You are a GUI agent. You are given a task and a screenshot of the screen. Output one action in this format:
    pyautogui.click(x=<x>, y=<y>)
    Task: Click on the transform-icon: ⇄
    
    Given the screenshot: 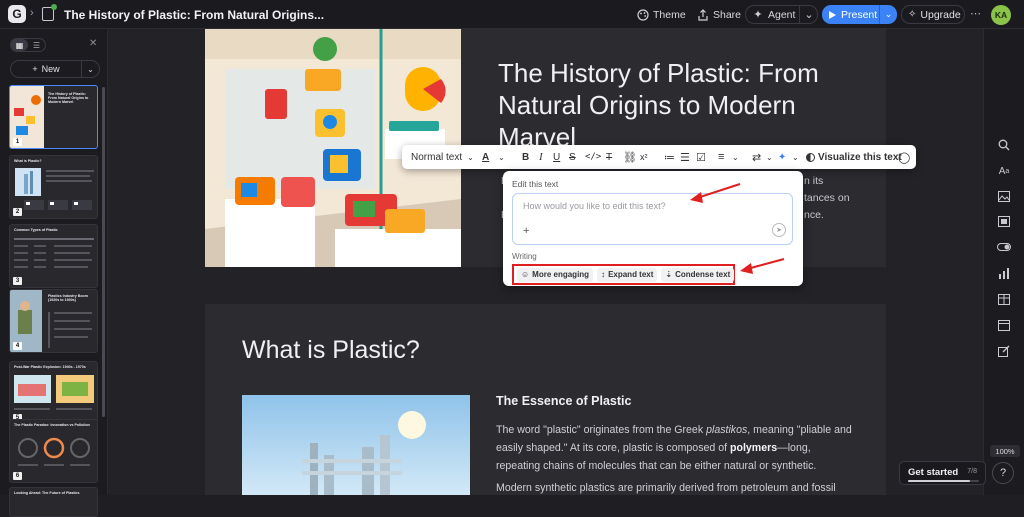 What is the action you would take?
    pyautogui.click(x=756, y=157)
    